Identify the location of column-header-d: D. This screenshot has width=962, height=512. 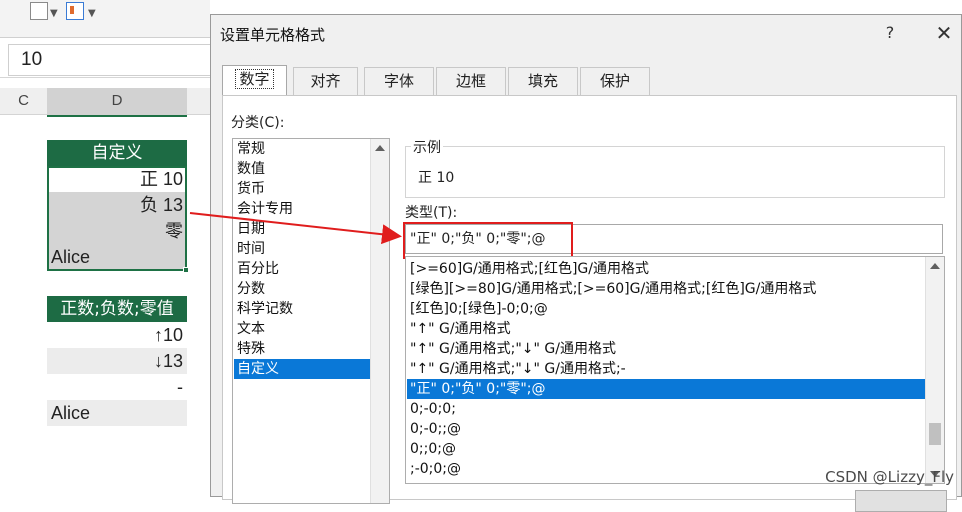
(117, 102).